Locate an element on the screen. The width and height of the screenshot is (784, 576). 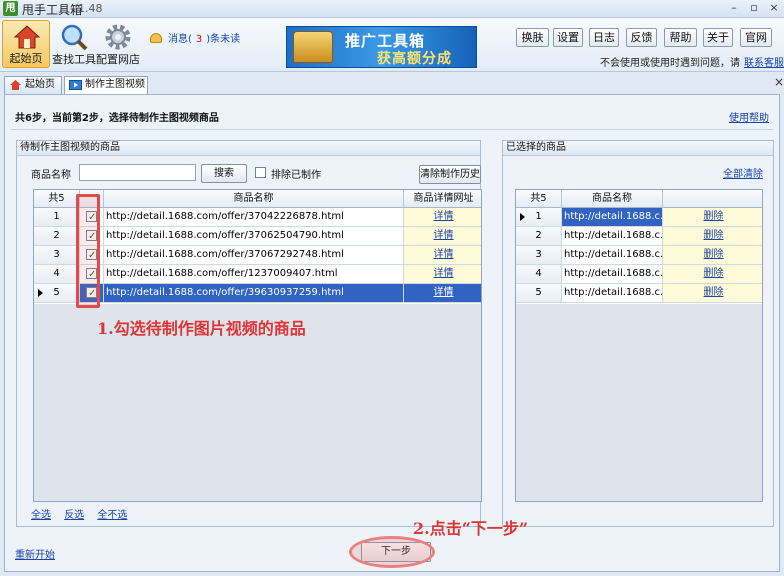
column-header-detail-url: 商品详情网址 is located at coordinates (442, 199).